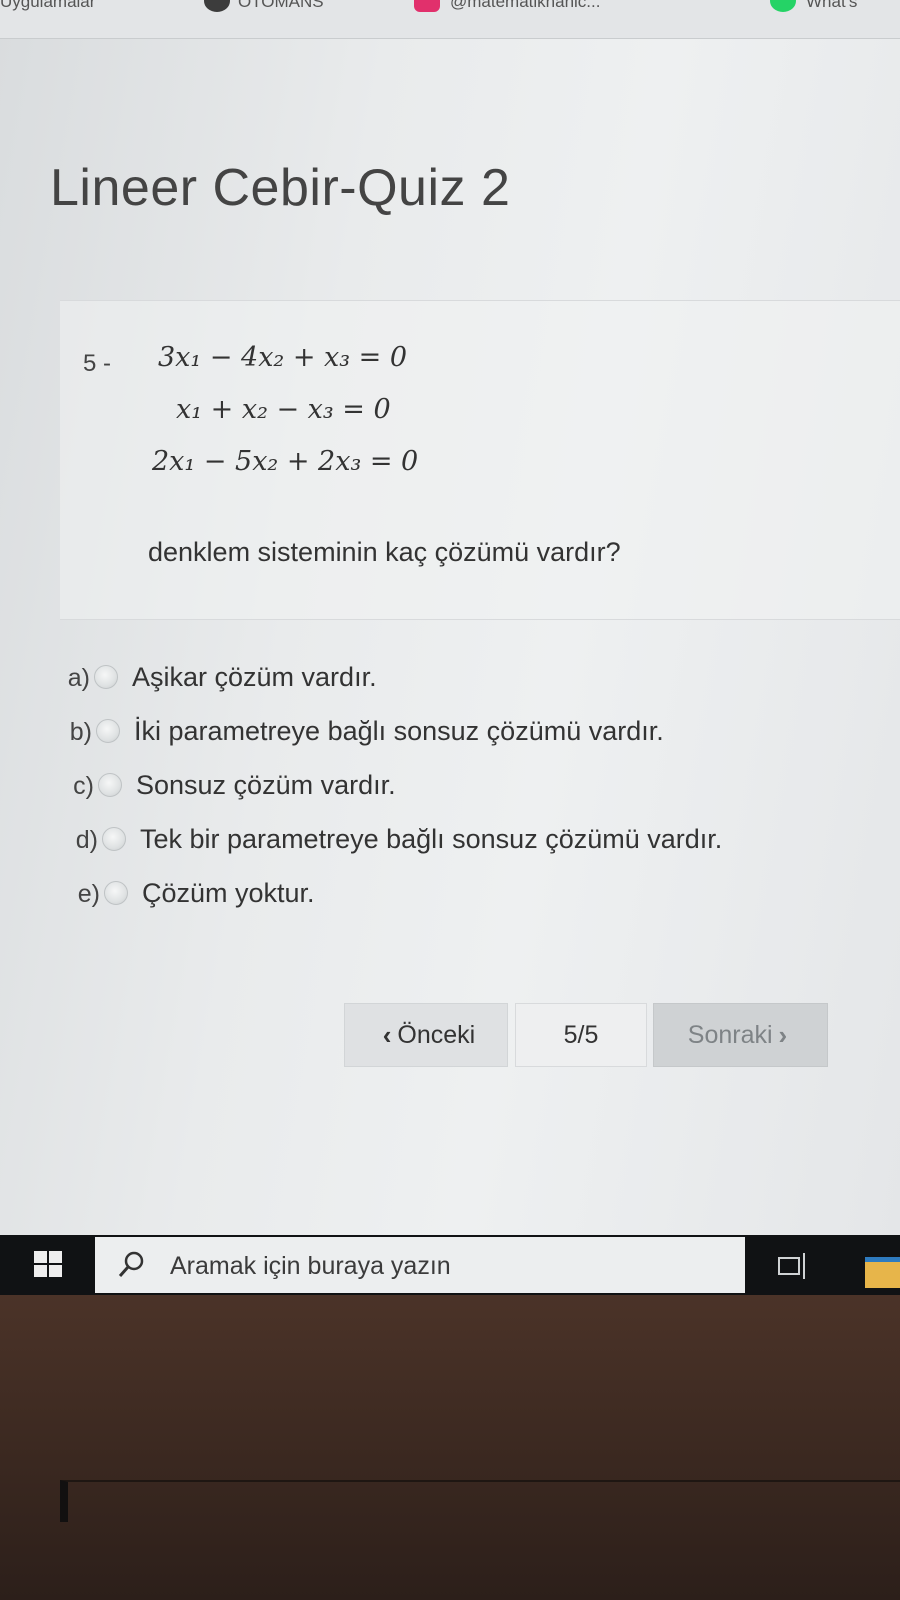 This screenshot has height=1600, width=900. What do you see at coordinates (793, 1266) in the screenshot?
I see `task-view-icon` at bounding box center [793, 1266].